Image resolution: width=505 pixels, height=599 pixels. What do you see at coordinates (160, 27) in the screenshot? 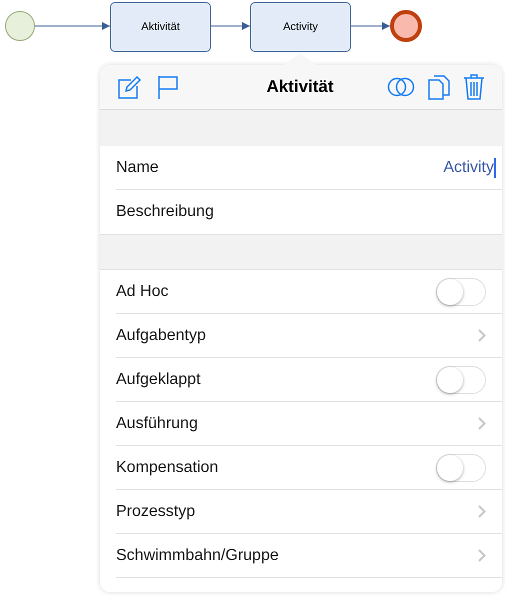
I see `task-node: Aktivität` at bounding box center [160, 27].